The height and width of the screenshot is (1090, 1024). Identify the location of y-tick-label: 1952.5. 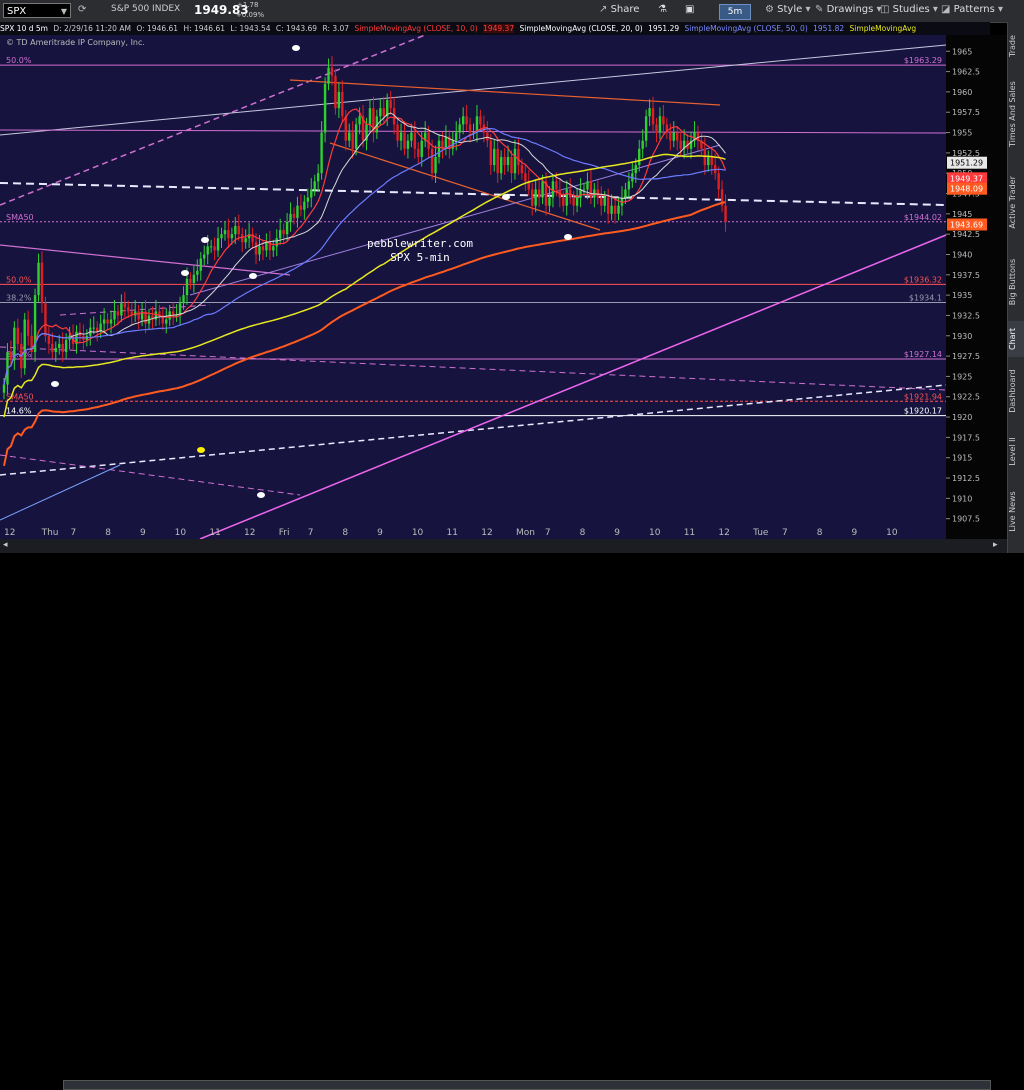
(966, 153).